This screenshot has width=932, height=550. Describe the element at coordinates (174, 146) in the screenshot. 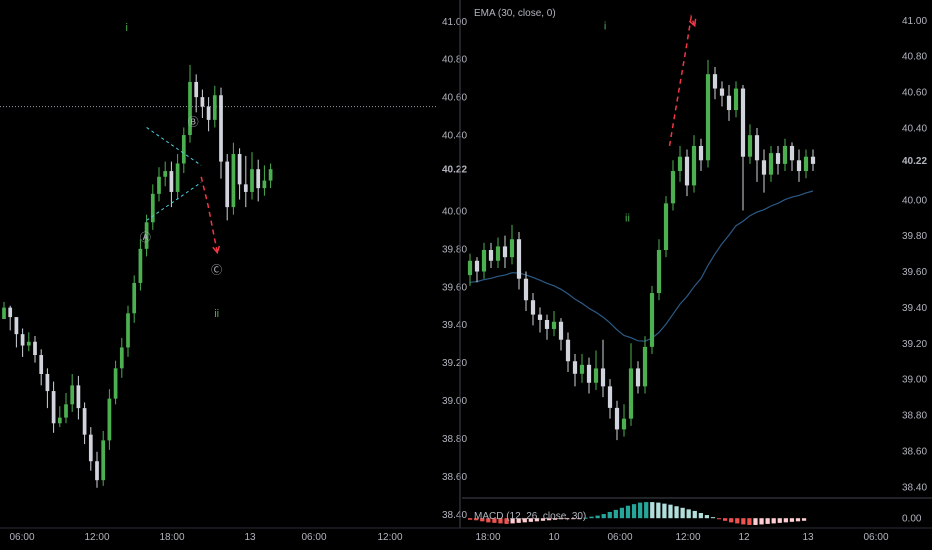

I see `triangle-top-line` at that location.